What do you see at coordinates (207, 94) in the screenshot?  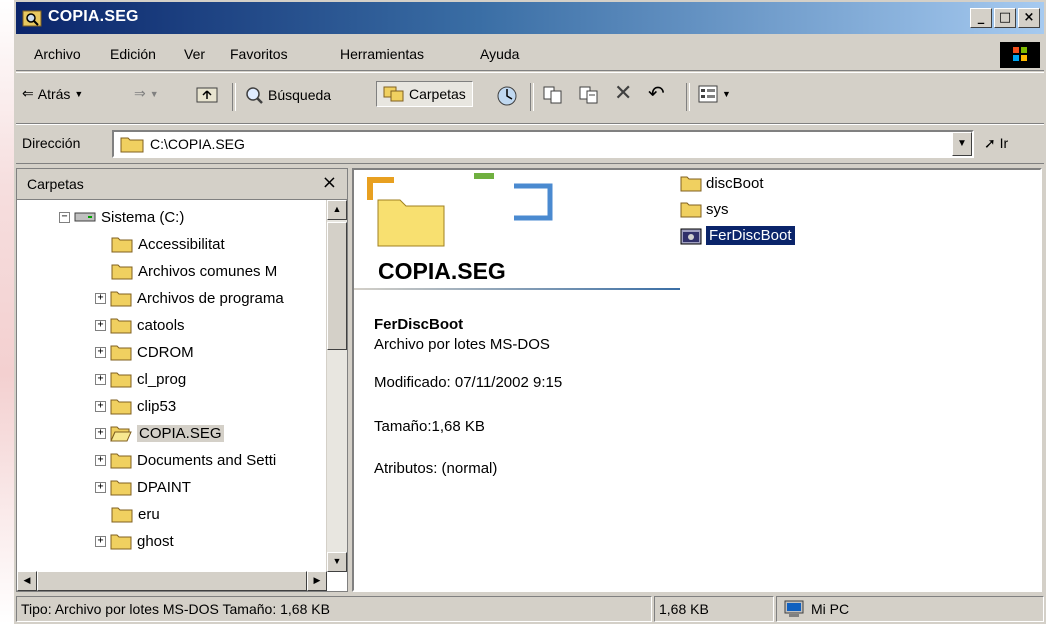 I see `up-folder-button` at bounding box center [207, 94].